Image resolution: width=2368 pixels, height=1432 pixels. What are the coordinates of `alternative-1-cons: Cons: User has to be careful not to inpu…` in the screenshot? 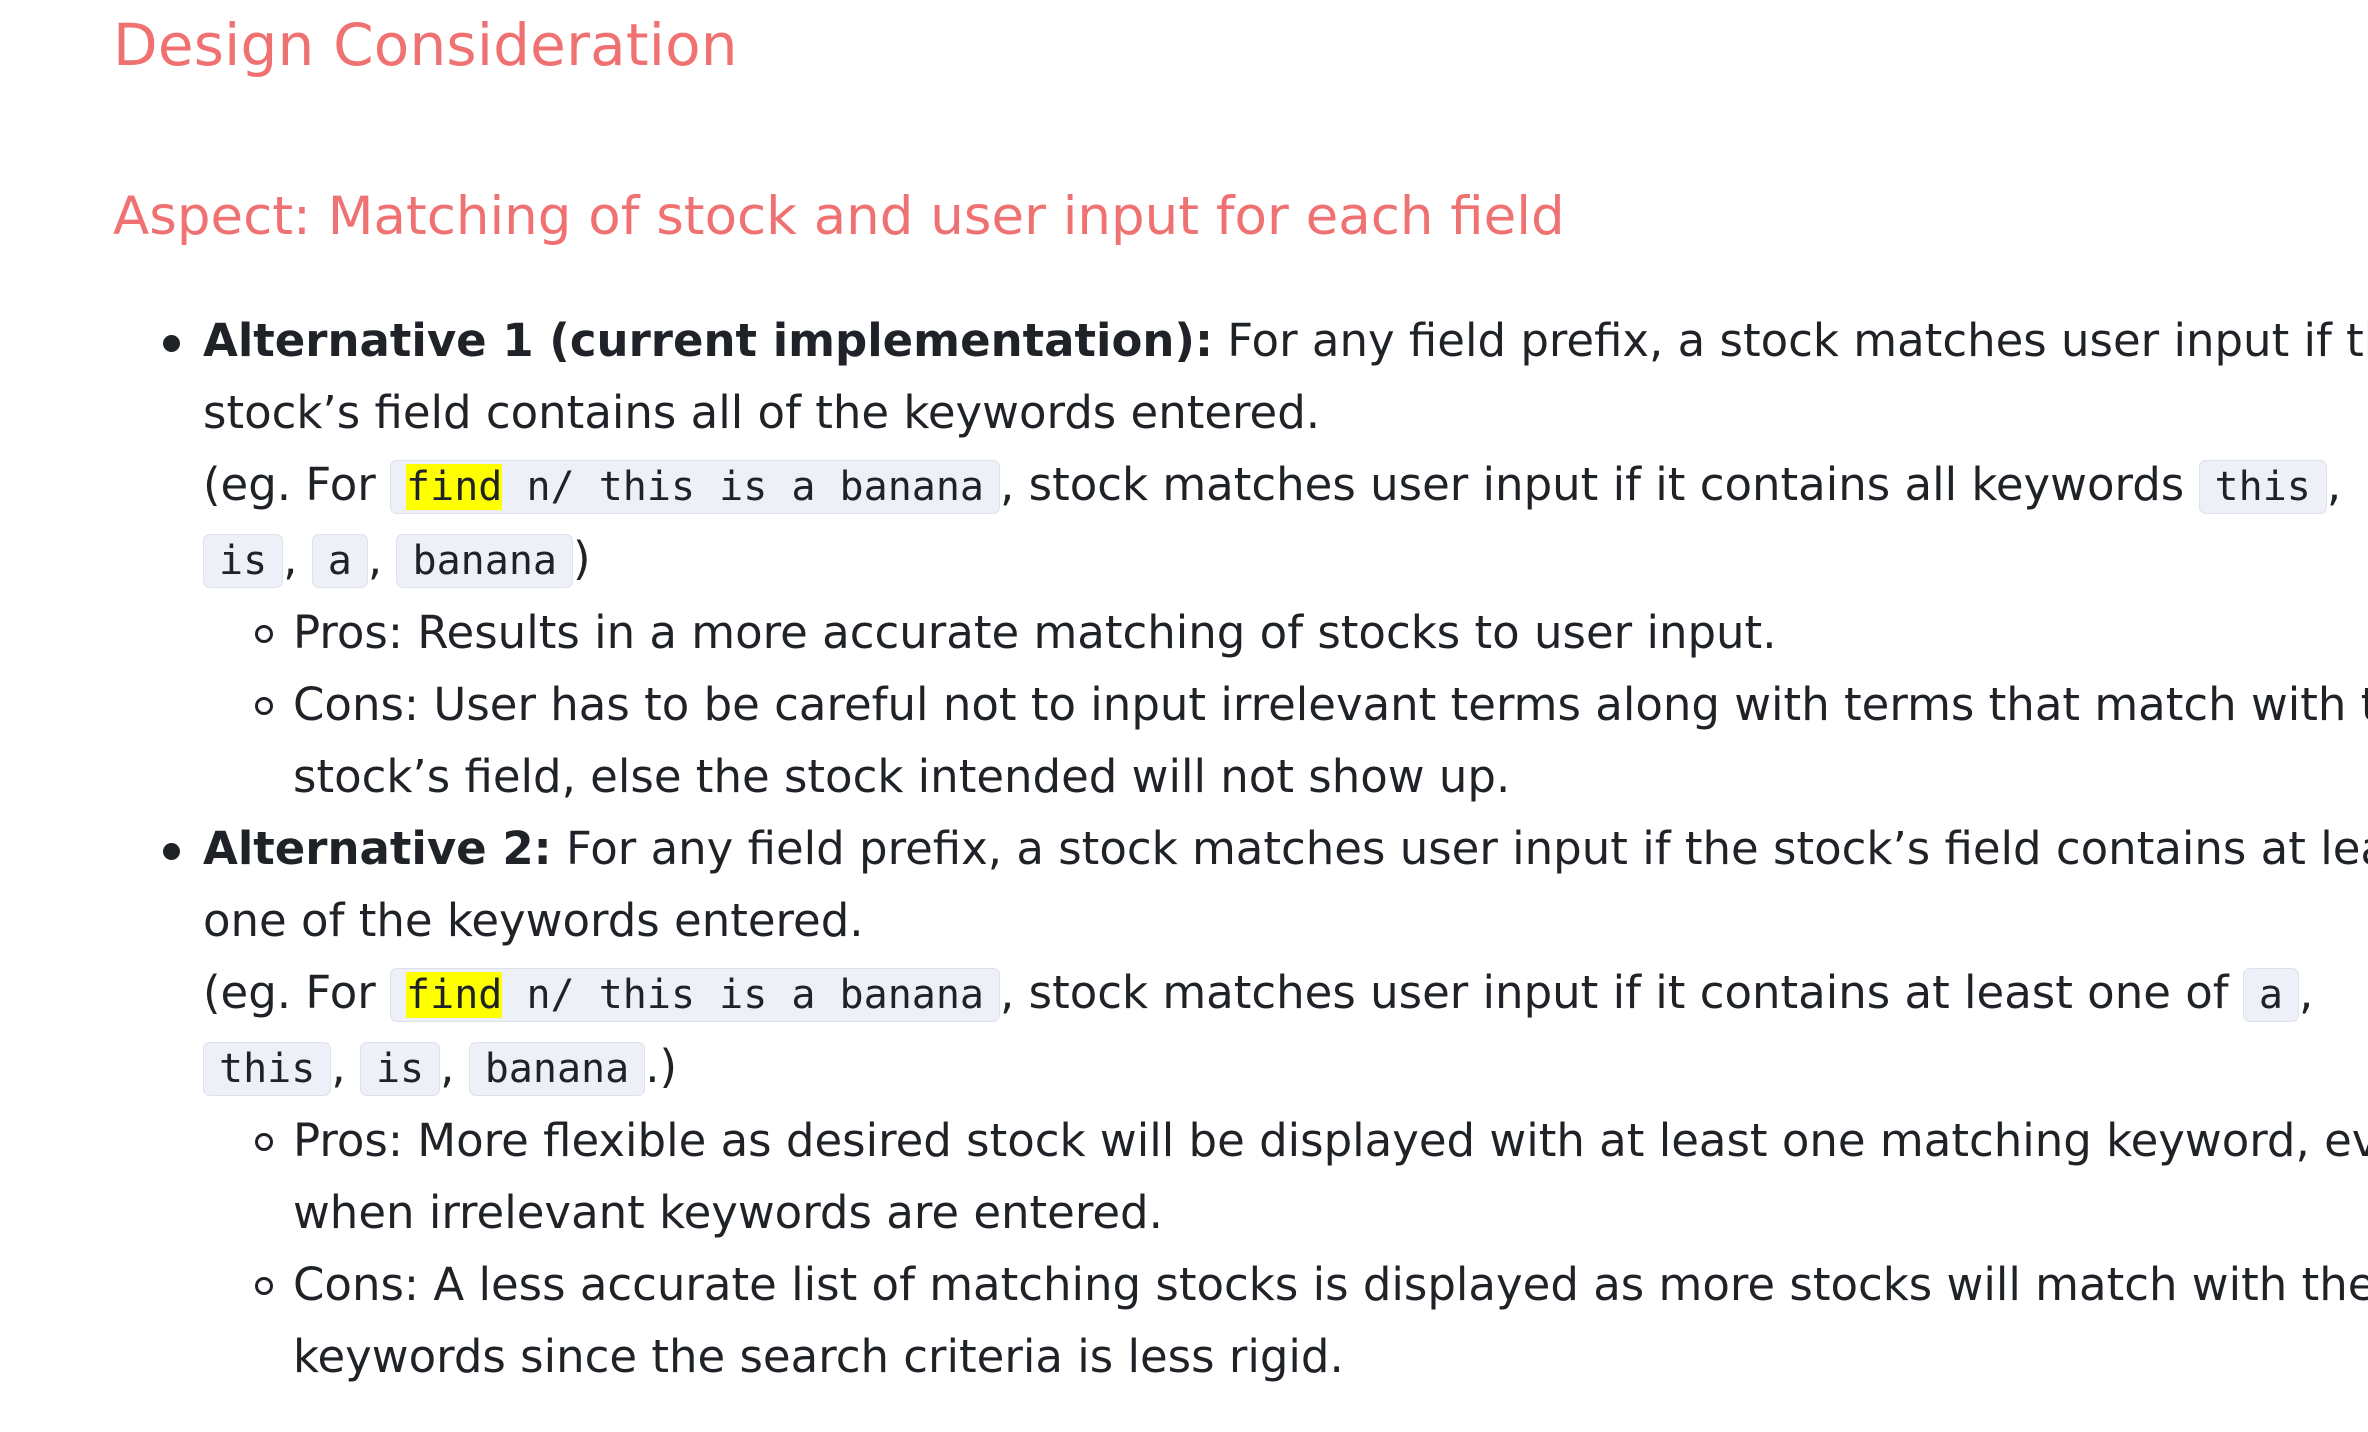 It's located at (1311, 741).